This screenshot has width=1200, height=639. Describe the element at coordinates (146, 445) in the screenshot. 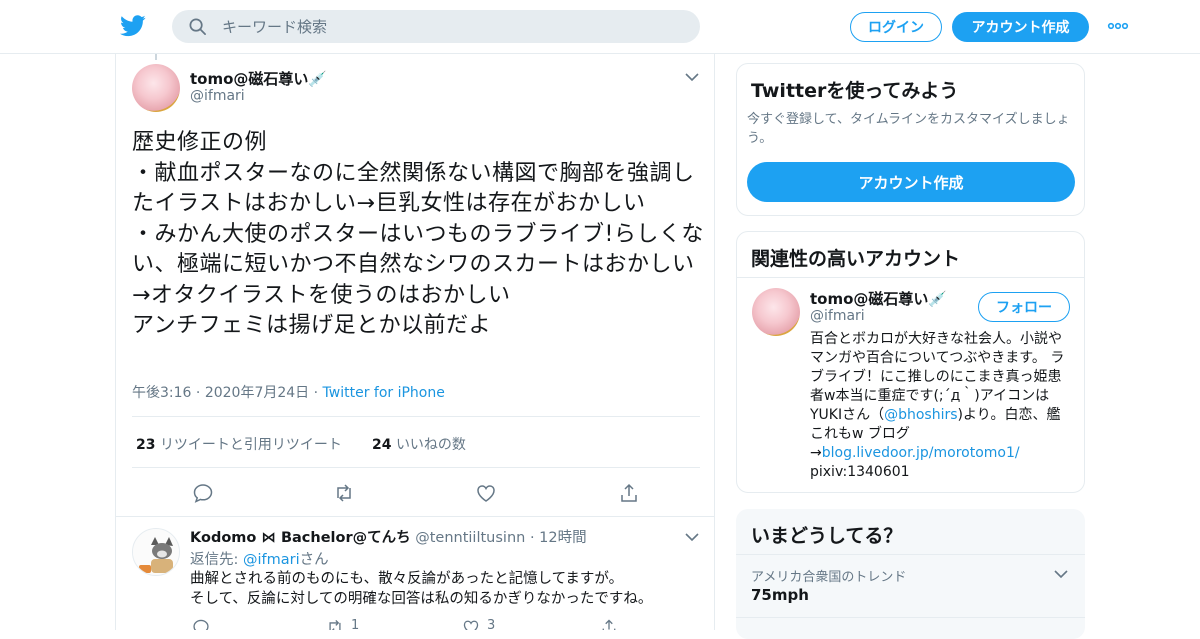

I see `retweets-count: 23` at that location.